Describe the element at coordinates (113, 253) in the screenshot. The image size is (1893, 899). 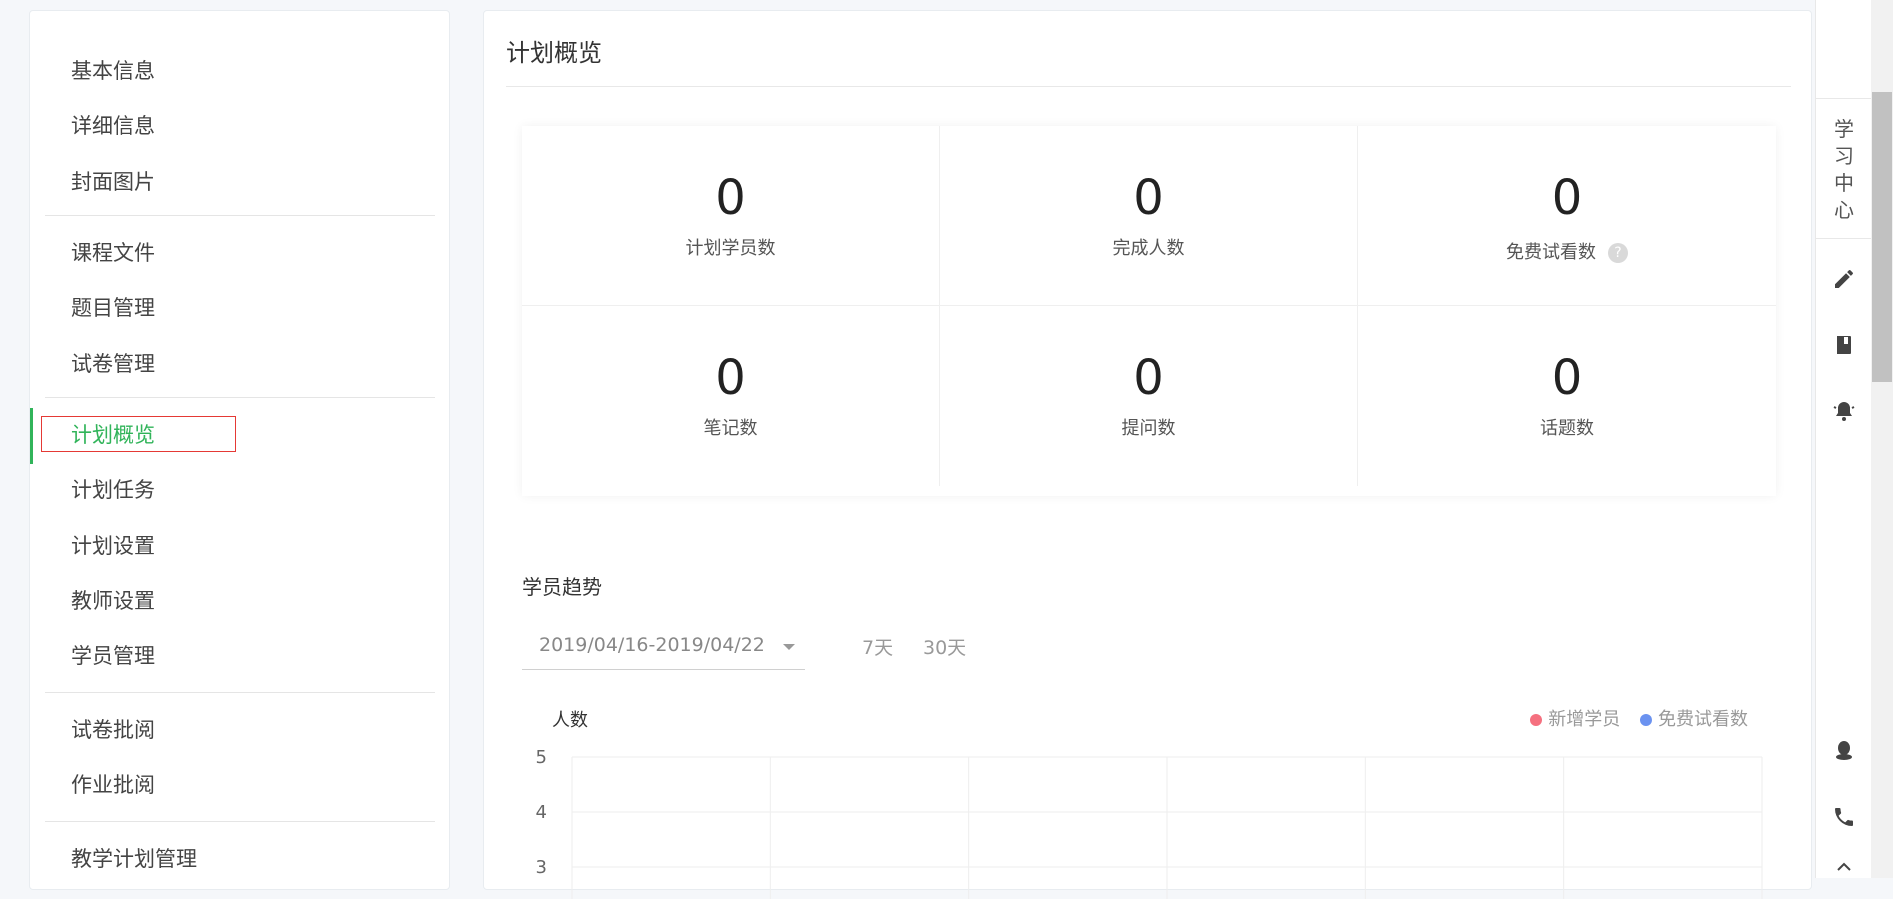
I see `sidebar-item-course-files: 课程文件` at that location.